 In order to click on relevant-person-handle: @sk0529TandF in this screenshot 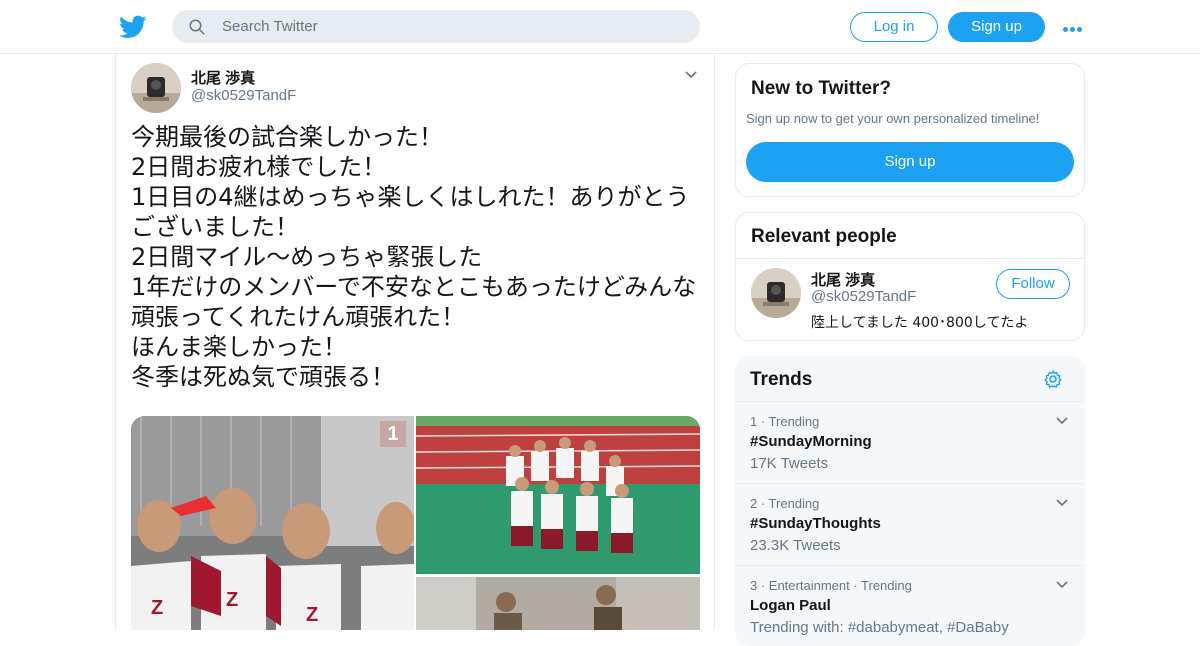, I will do `click(863, 296)`.